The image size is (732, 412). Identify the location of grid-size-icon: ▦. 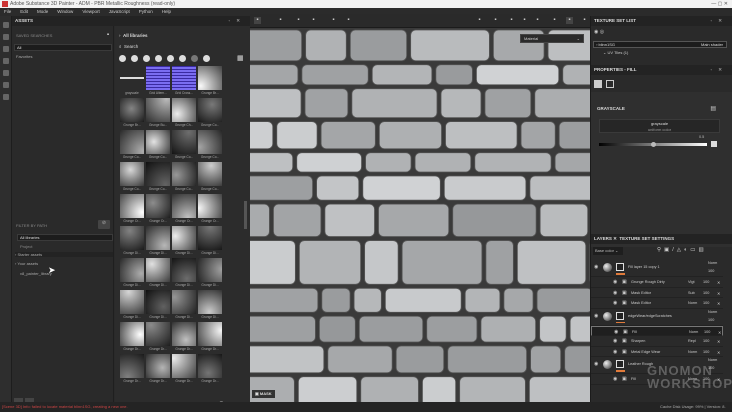
(240, 58).